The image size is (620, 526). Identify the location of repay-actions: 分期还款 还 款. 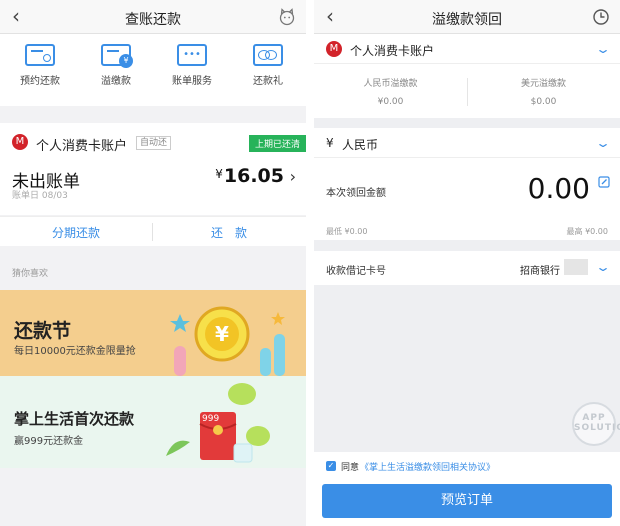
(153, 231).